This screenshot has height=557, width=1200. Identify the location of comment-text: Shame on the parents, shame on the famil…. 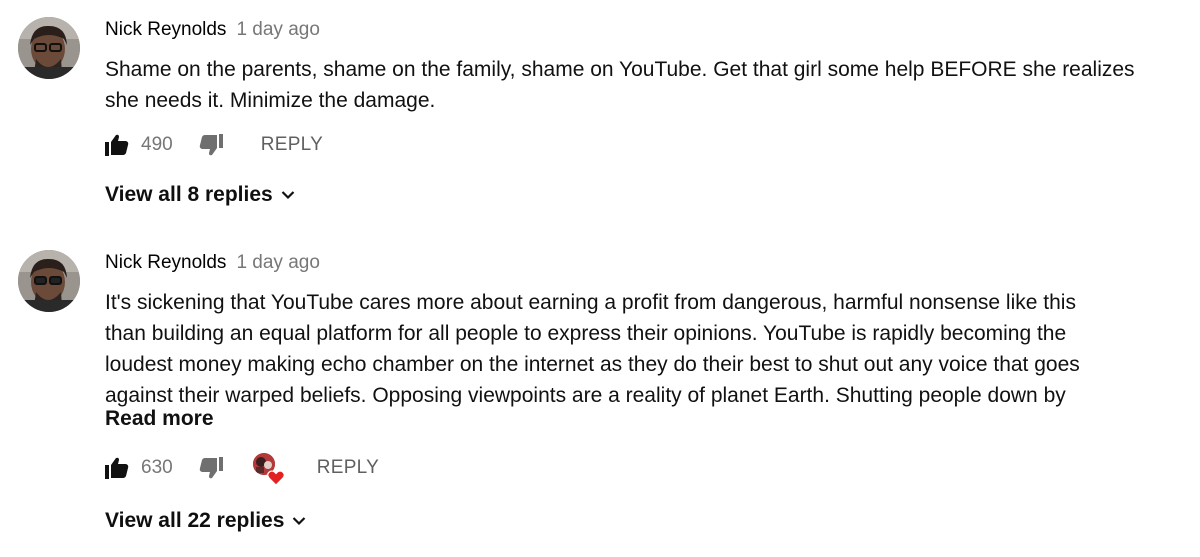
(642, 85).